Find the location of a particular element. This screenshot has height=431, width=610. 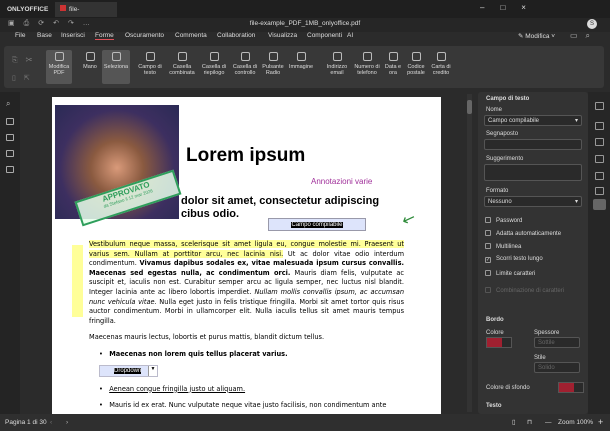

style-select: Solido is located at coordinates (557, 367).